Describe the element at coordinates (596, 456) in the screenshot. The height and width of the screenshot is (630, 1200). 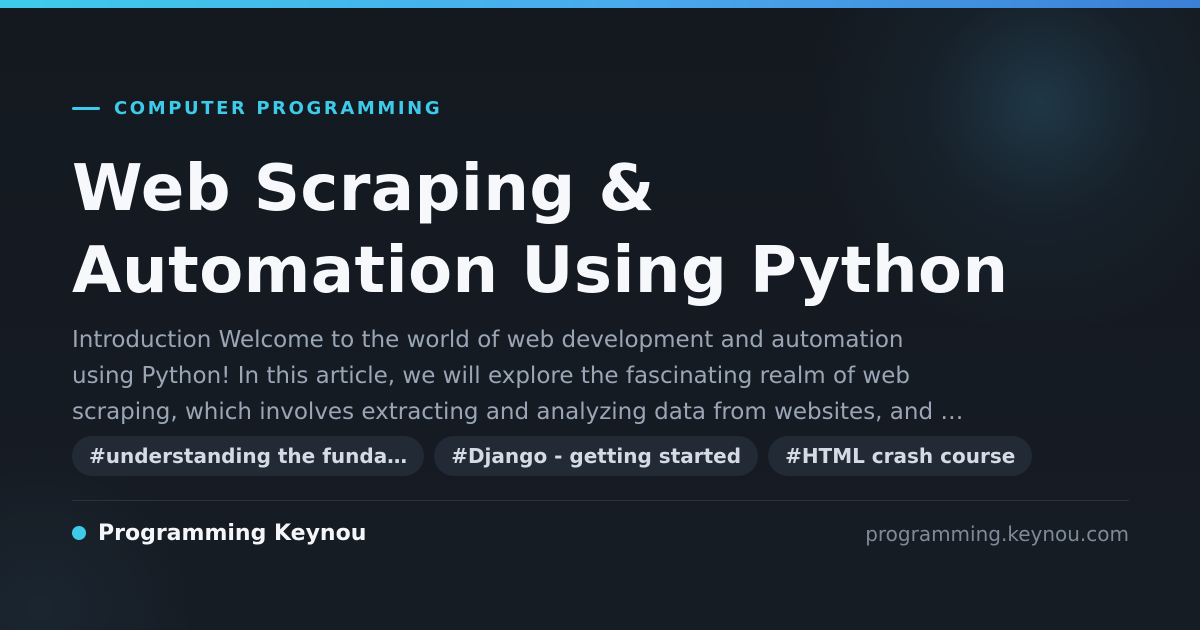
I see `tag-chip: #Django - getting started` at that location.